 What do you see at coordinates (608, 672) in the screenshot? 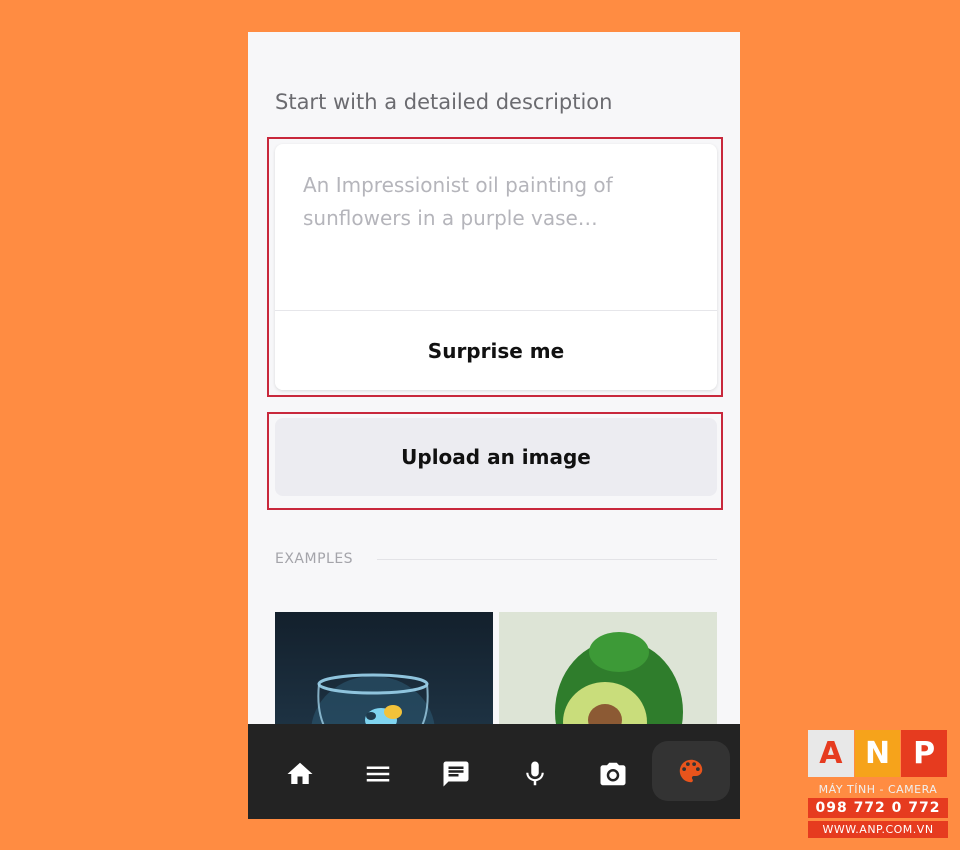
I see `example-image-avocado` at bounding box center [608, 672].